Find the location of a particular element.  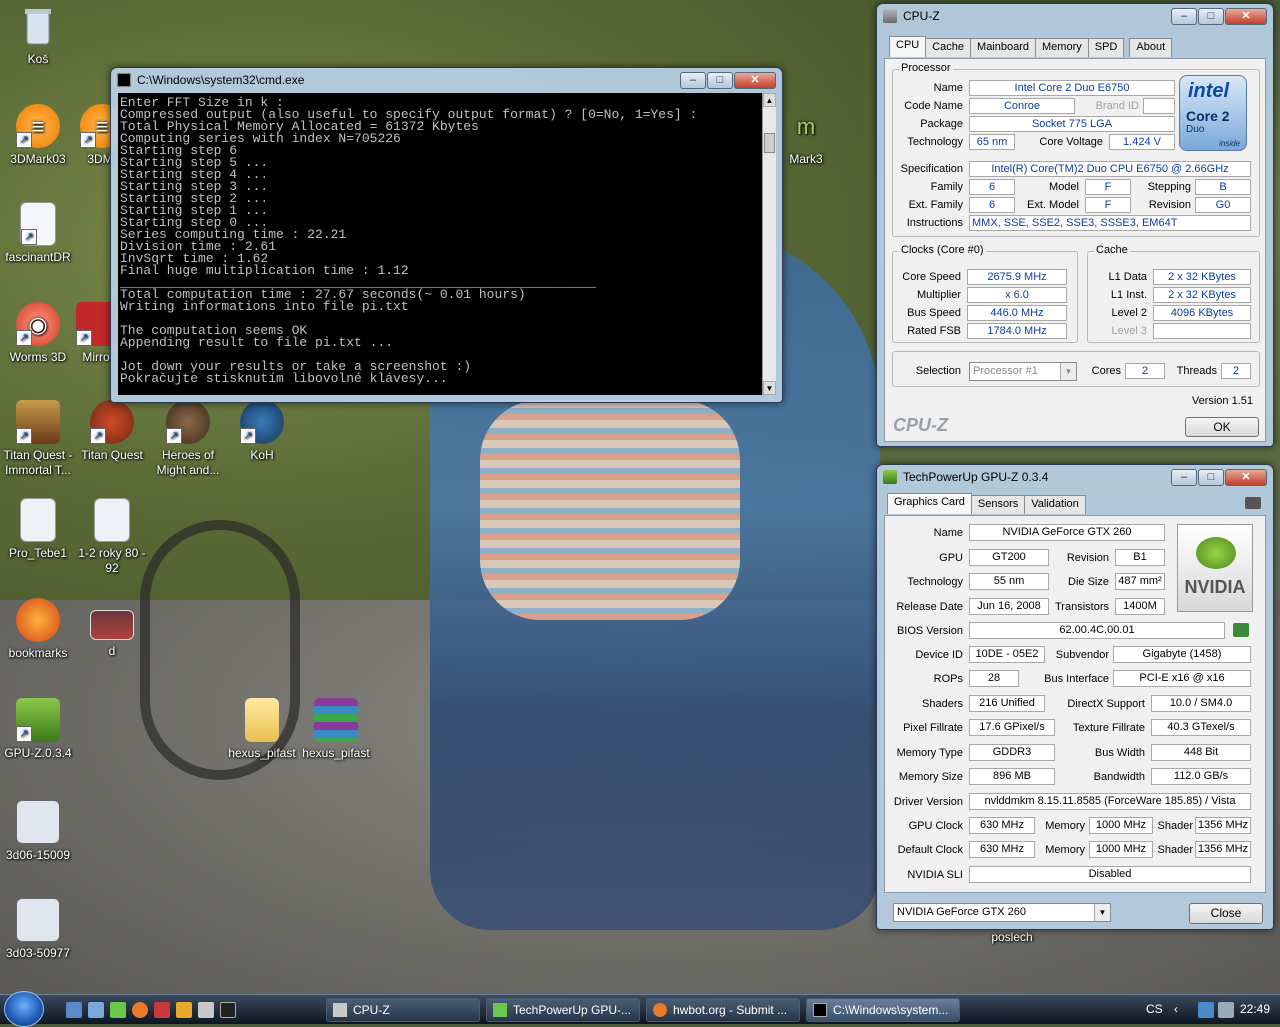

shaderclock-label: Shader is located at coordinates (1175, 826).